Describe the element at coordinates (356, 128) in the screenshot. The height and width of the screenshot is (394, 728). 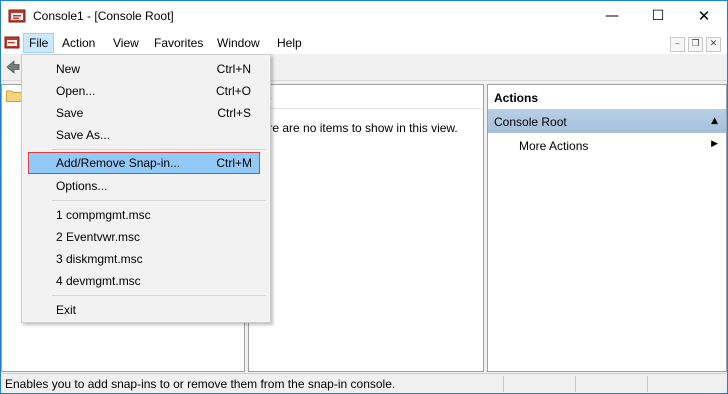
I see `empty-view-message: here are no items to show in this view.` at that location.